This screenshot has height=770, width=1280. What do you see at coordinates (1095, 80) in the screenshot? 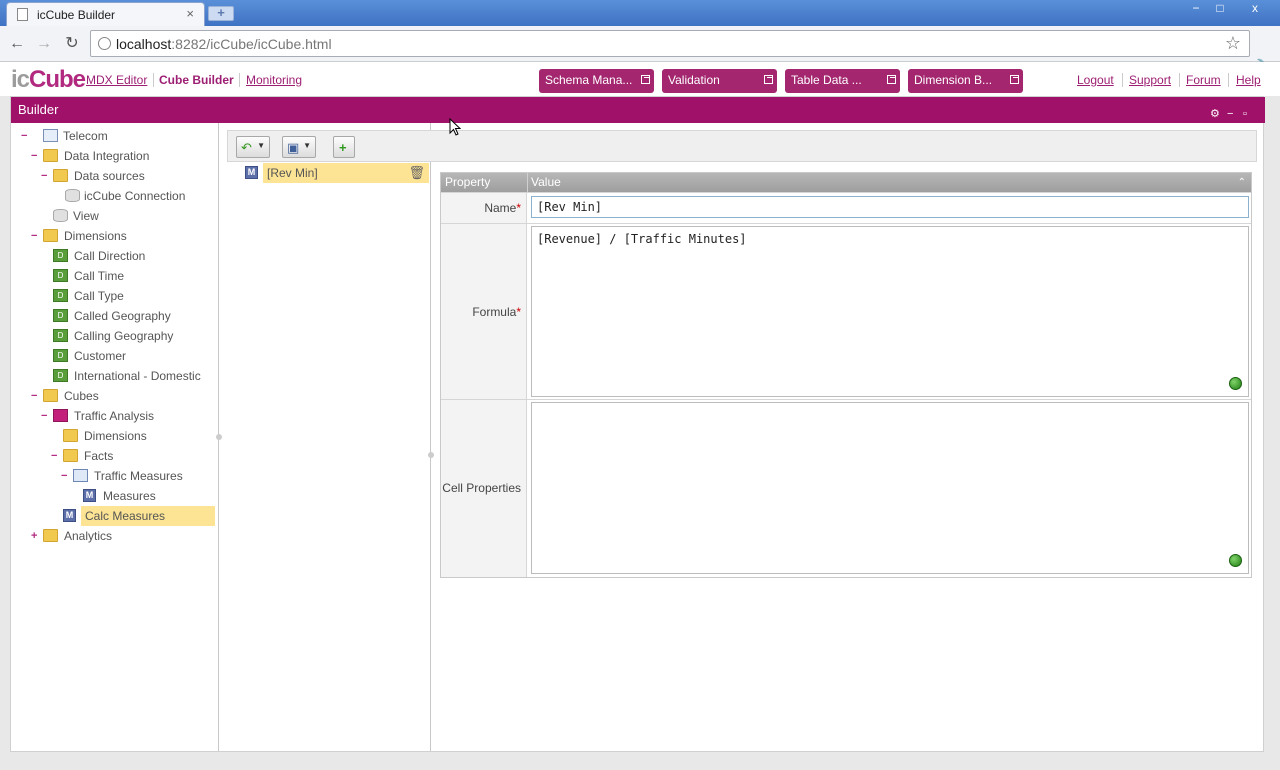
I see `logout-link: Logout` at bounding box center [1095, 80].